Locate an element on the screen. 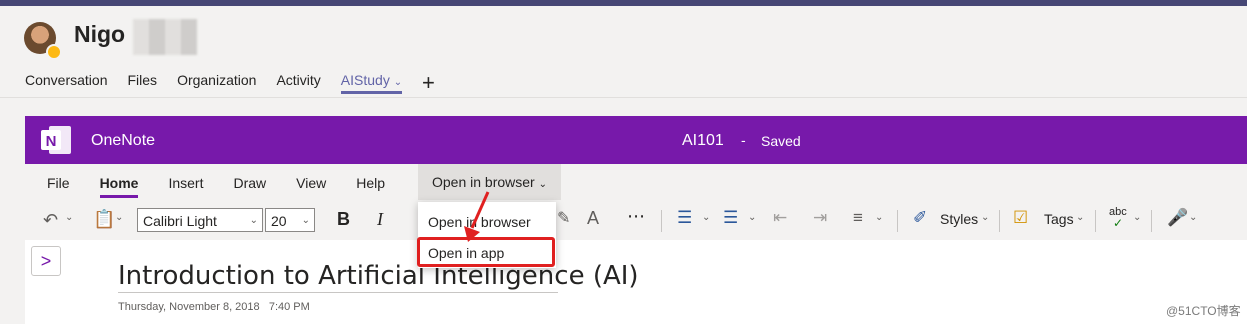  increase-indent-icon: ⇥ is located at coordinates (820, 218).